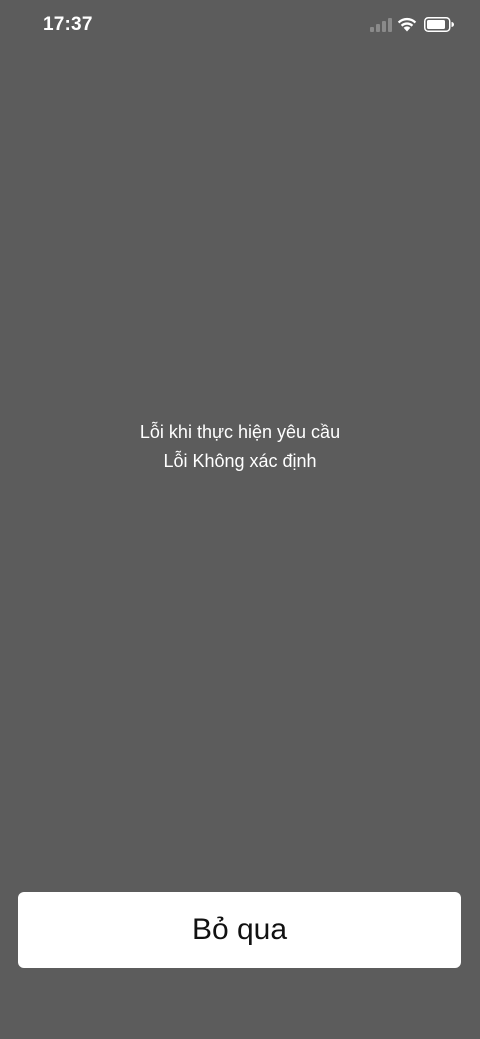 The height and width of the screenshot is (1039, 480). Describe the element at coordinates (407, 24) in the screenshot. I see `wifi-icon` at that location.